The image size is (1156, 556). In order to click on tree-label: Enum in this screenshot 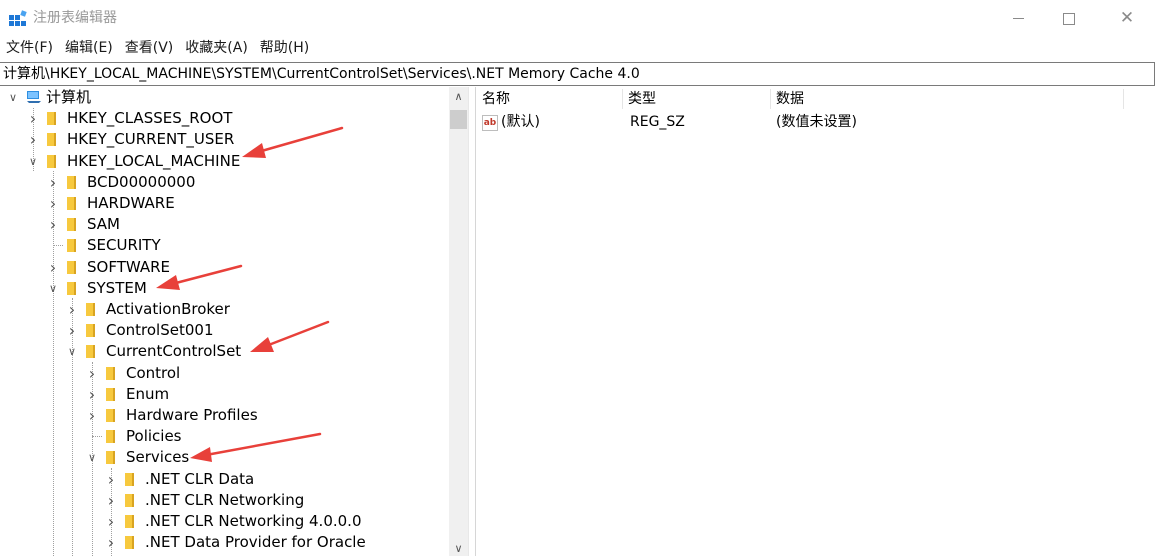, I will do `click(148, 394)`.